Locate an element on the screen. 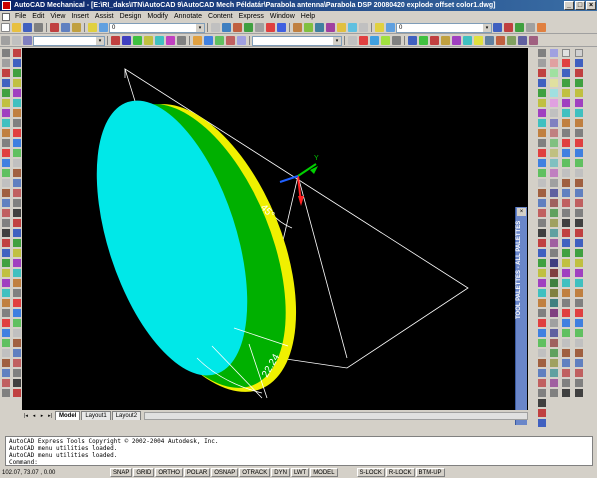 The width and height of the screenshot is (597, 478). copy-icon is located at coordinates (65, 27).